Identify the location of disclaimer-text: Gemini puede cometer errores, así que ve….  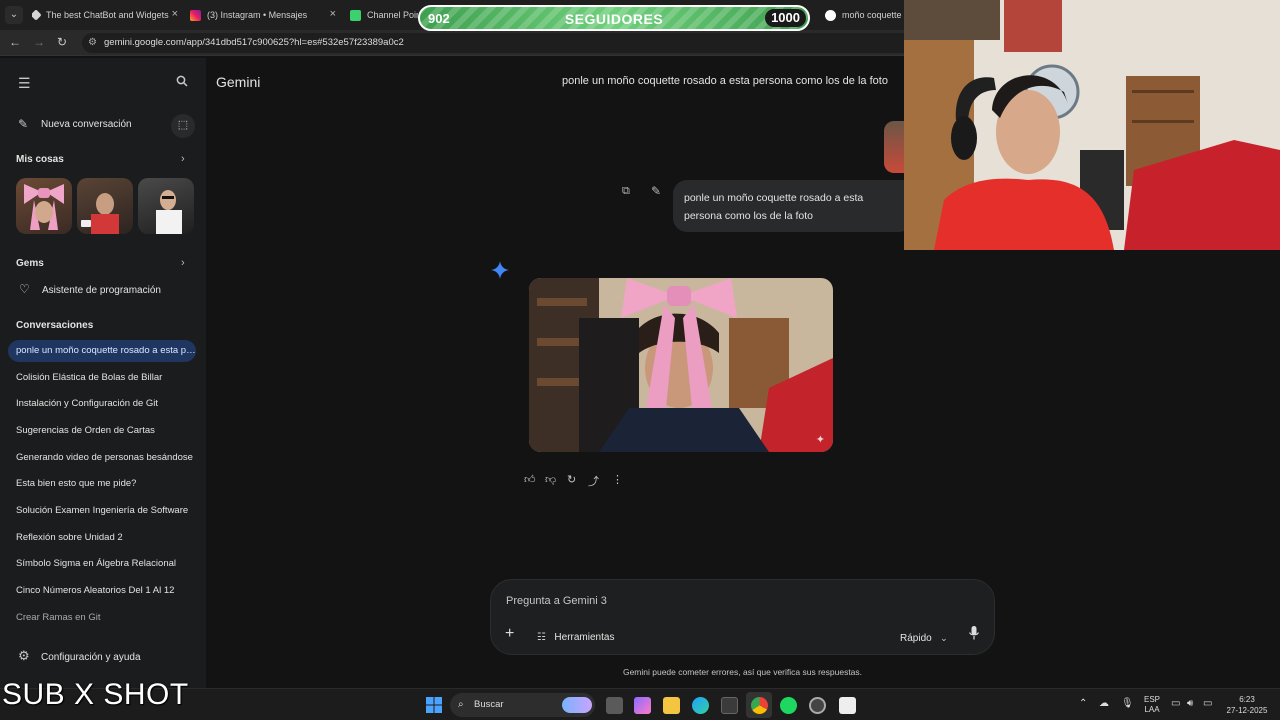
(742, 672).